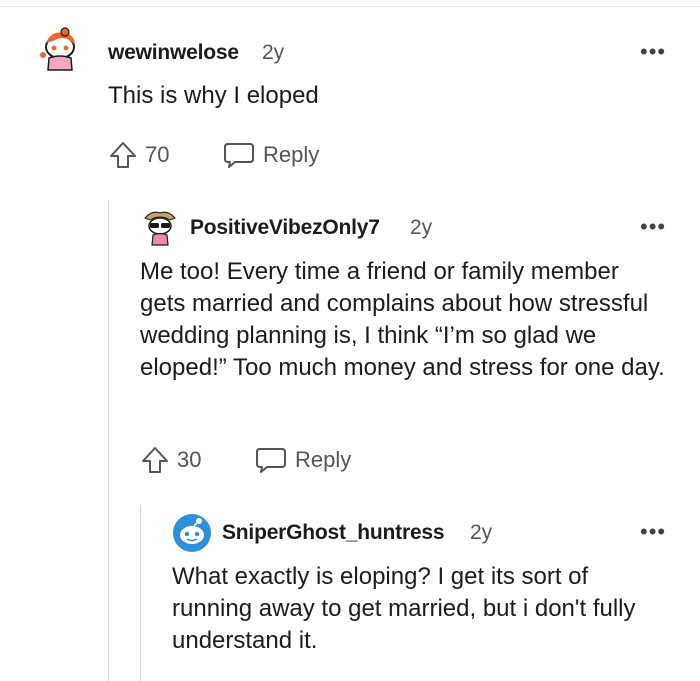 This screenshot has width=700, height=681. Describe the element at coordinates (333, 533) in the screenshot. I see `username: SniperGhost_huntress` at that location.